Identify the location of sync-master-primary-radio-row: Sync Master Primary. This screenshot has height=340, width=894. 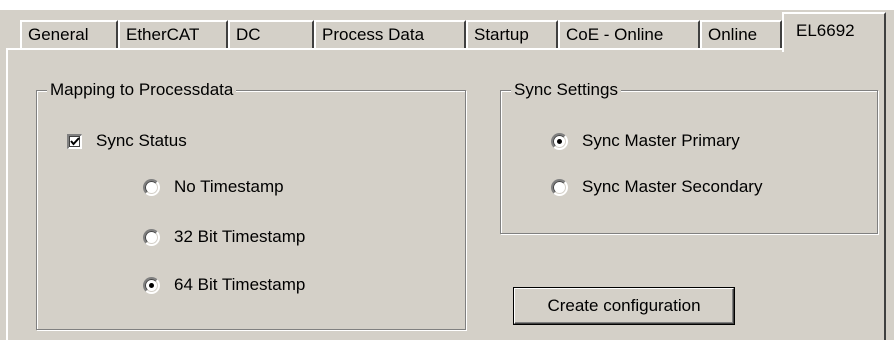
(645, 141).